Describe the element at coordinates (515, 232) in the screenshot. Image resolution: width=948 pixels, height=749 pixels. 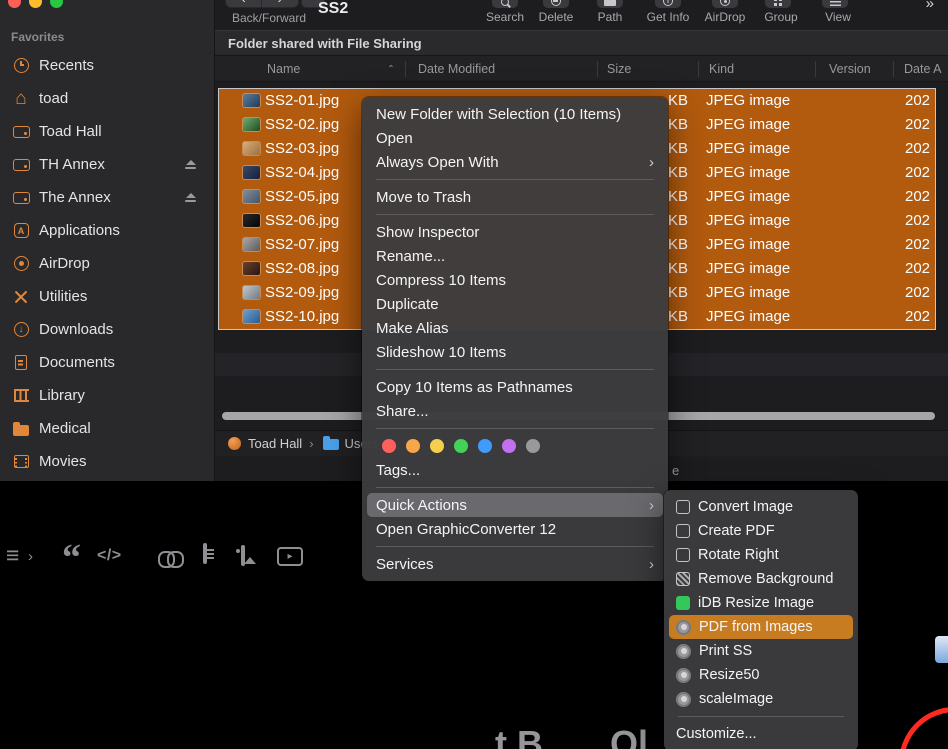
I see `menu-item-show-inspector: Show Inspector` at that location.